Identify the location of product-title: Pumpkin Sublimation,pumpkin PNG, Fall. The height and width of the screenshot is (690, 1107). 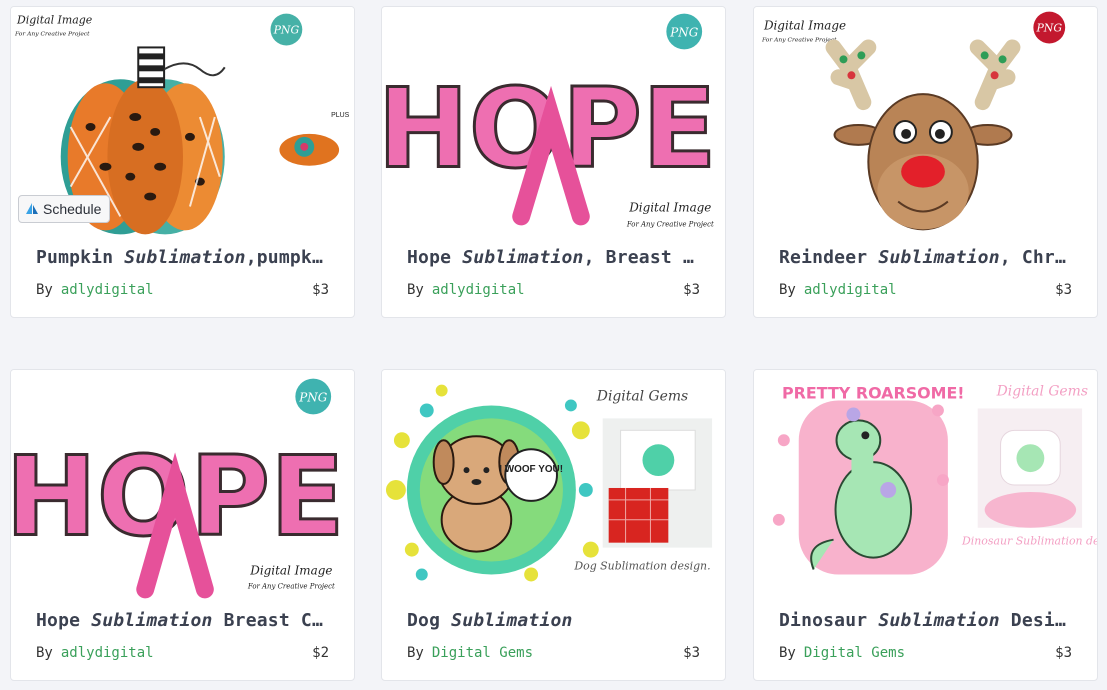
(184, 257).